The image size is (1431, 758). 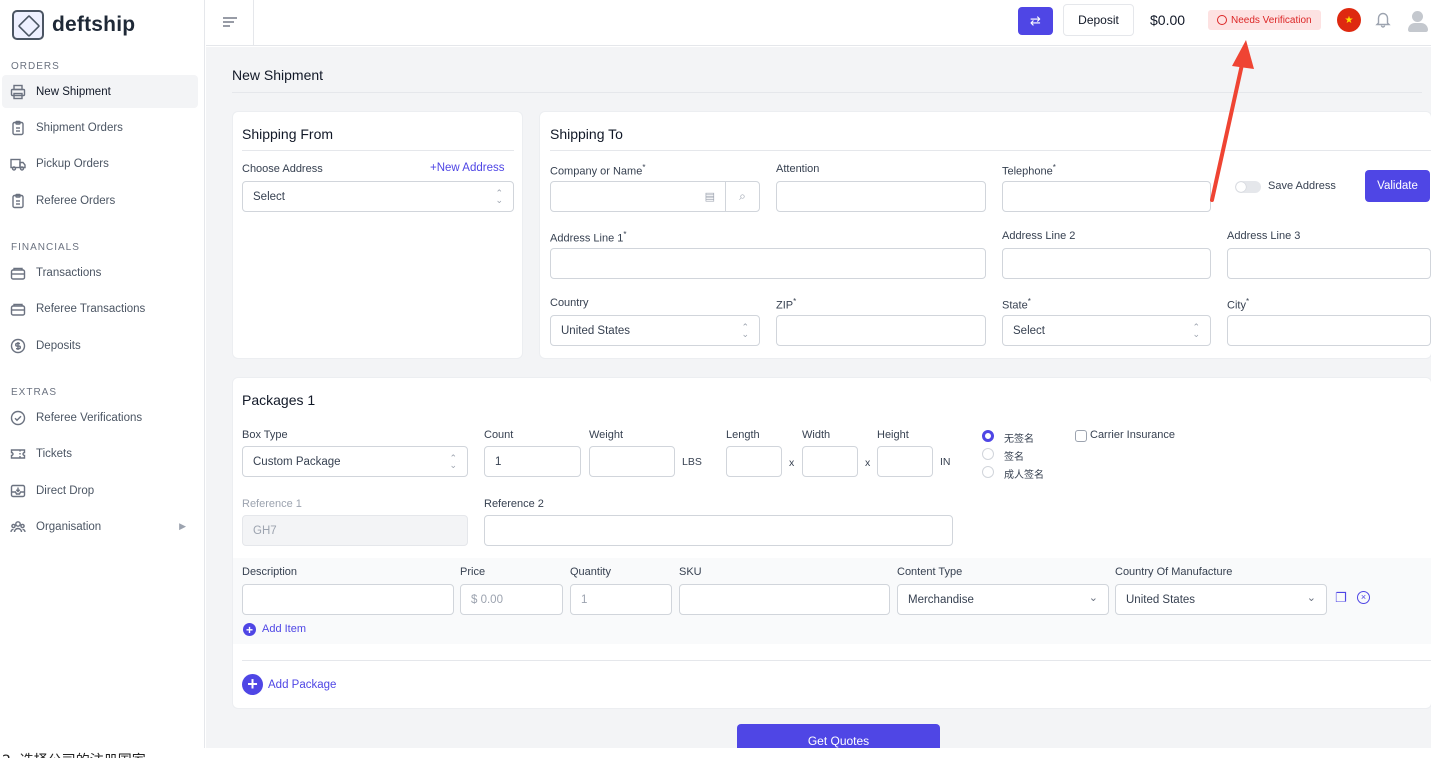 What do you see at coordinates (100, 490) in the screenshot?
I see `sidebar-item-direct-drop: Direct Drop` at bounding box center [100, 490].